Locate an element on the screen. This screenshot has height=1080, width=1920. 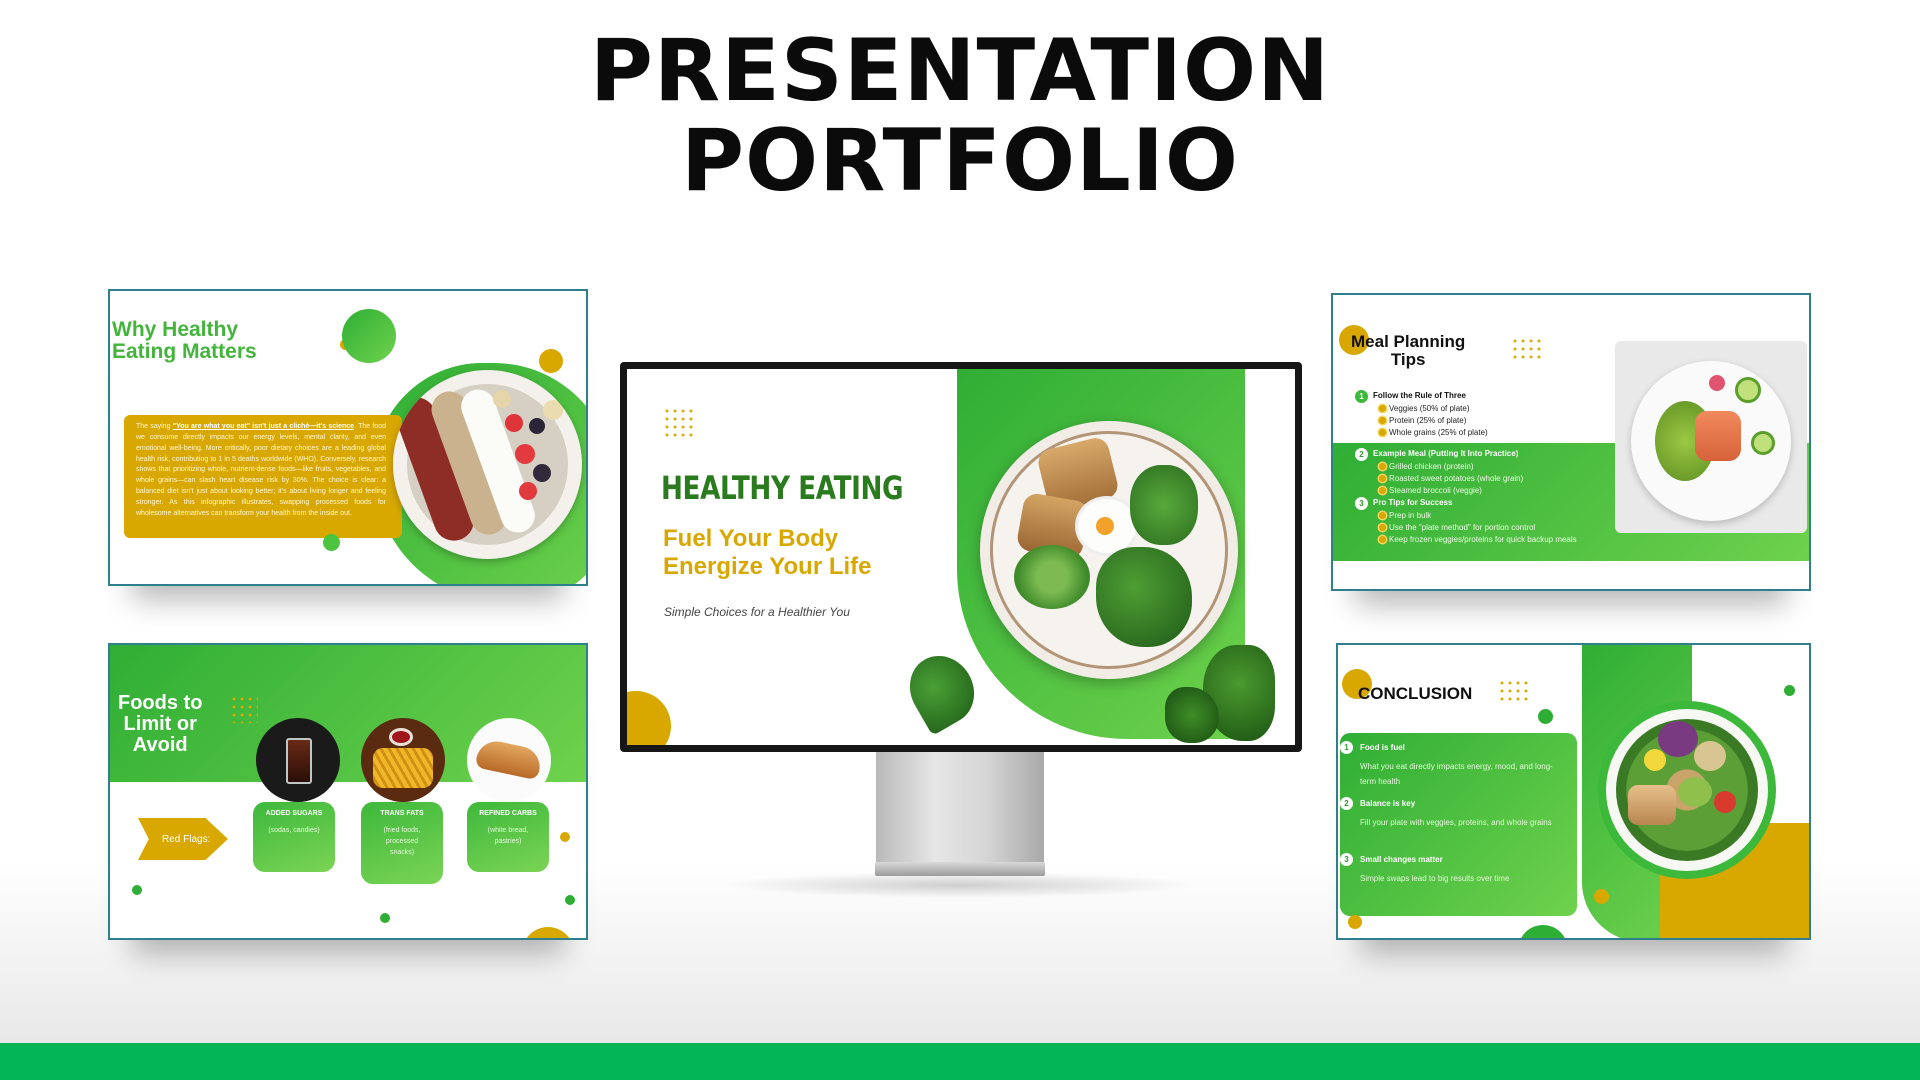
chicken-salad-bowl-icon is located at coordinates (1687, 790).